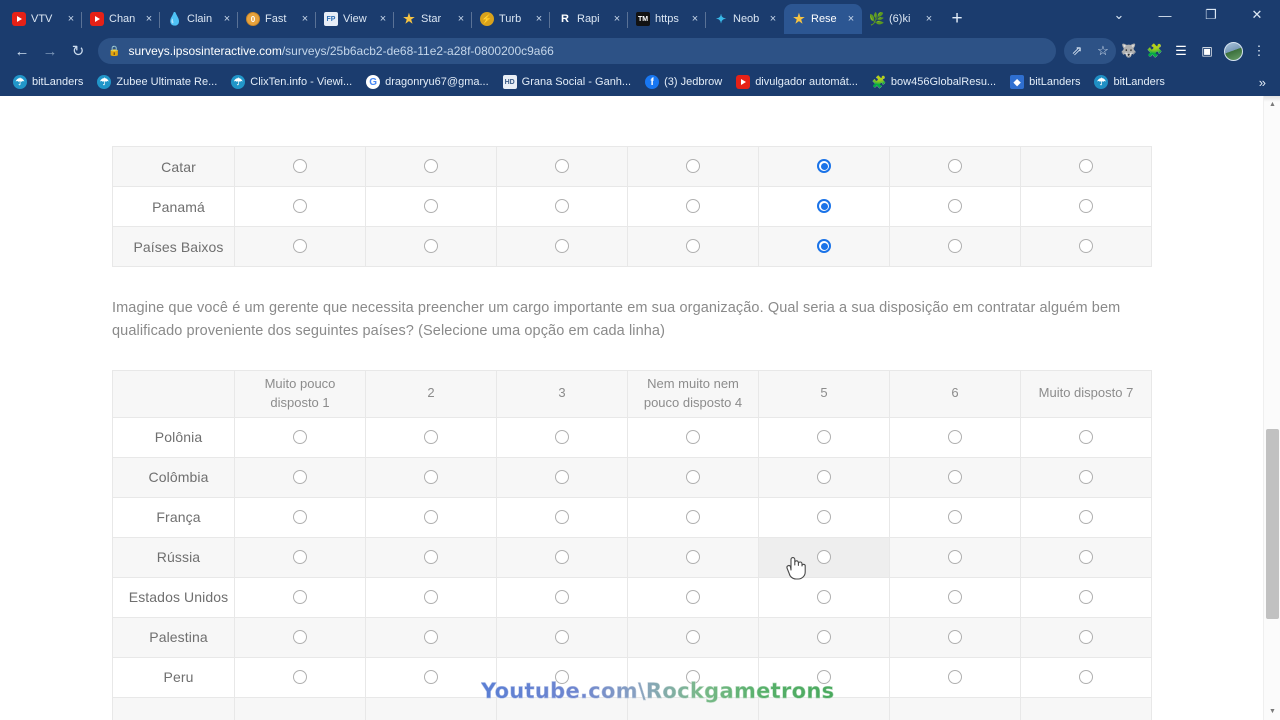  What do you see at coordinates (1045, 82) in the screenshot?
I see `bookmark-item-8: ◆ bitLanders` at bounding box center [1045, 82].